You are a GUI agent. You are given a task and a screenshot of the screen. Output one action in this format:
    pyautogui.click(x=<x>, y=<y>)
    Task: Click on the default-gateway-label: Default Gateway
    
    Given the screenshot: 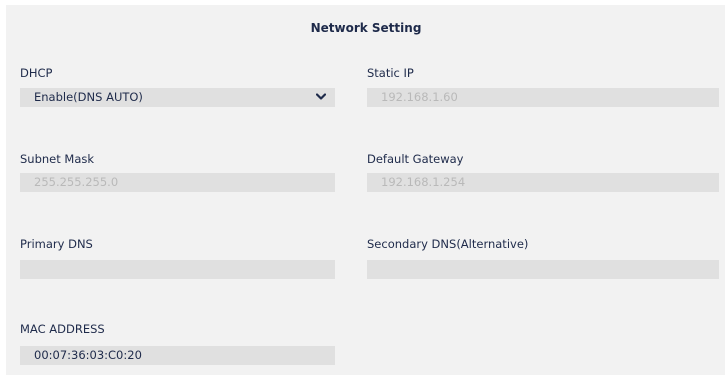 What is the action you would take?
    pyautogui.click(x=415, y=159)
    